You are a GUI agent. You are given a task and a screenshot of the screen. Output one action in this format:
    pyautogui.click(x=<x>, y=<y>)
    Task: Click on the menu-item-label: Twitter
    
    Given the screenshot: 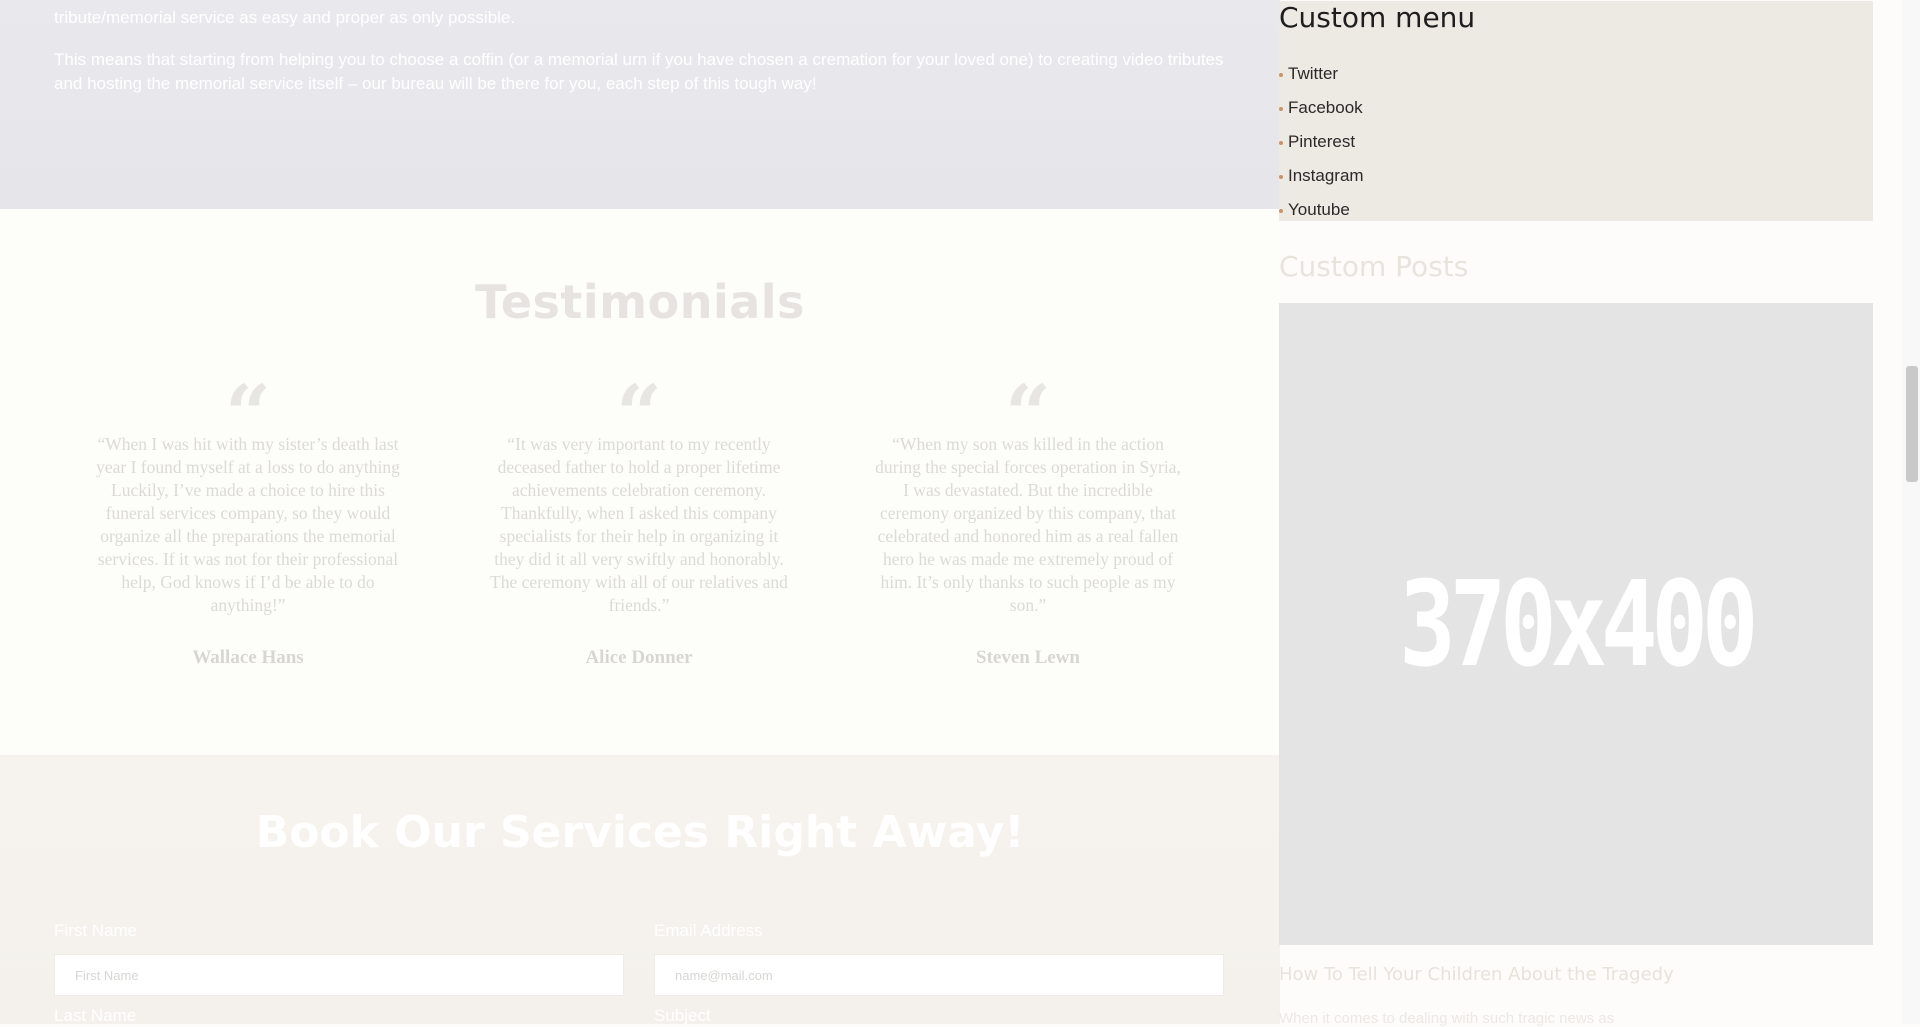 What is the action you would take?
    pyautogui.click(x=1313, y=73)
    